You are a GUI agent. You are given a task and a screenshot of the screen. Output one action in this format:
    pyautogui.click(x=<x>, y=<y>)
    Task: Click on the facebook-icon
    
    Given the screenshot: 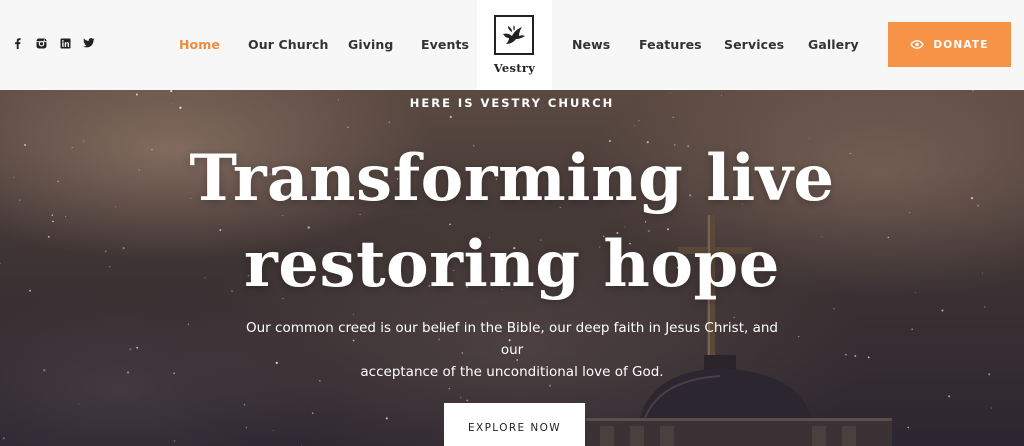 What is the action you would take?
    pyautogui.click(x=17, y=43)
    